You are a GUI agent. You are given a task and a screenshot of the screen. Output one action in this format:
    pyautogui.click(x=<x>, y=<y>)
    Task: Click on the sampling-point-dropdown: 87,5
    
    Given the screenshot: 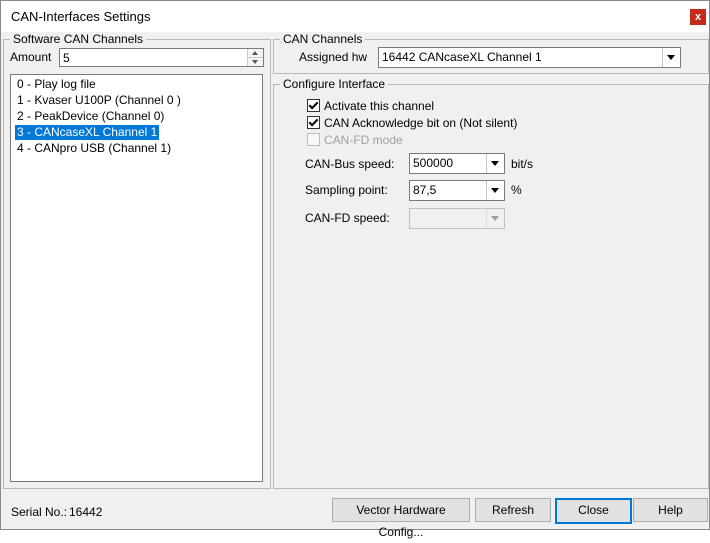 What is the action you would take?
    pyautogui.click(x=457, y=190)
    